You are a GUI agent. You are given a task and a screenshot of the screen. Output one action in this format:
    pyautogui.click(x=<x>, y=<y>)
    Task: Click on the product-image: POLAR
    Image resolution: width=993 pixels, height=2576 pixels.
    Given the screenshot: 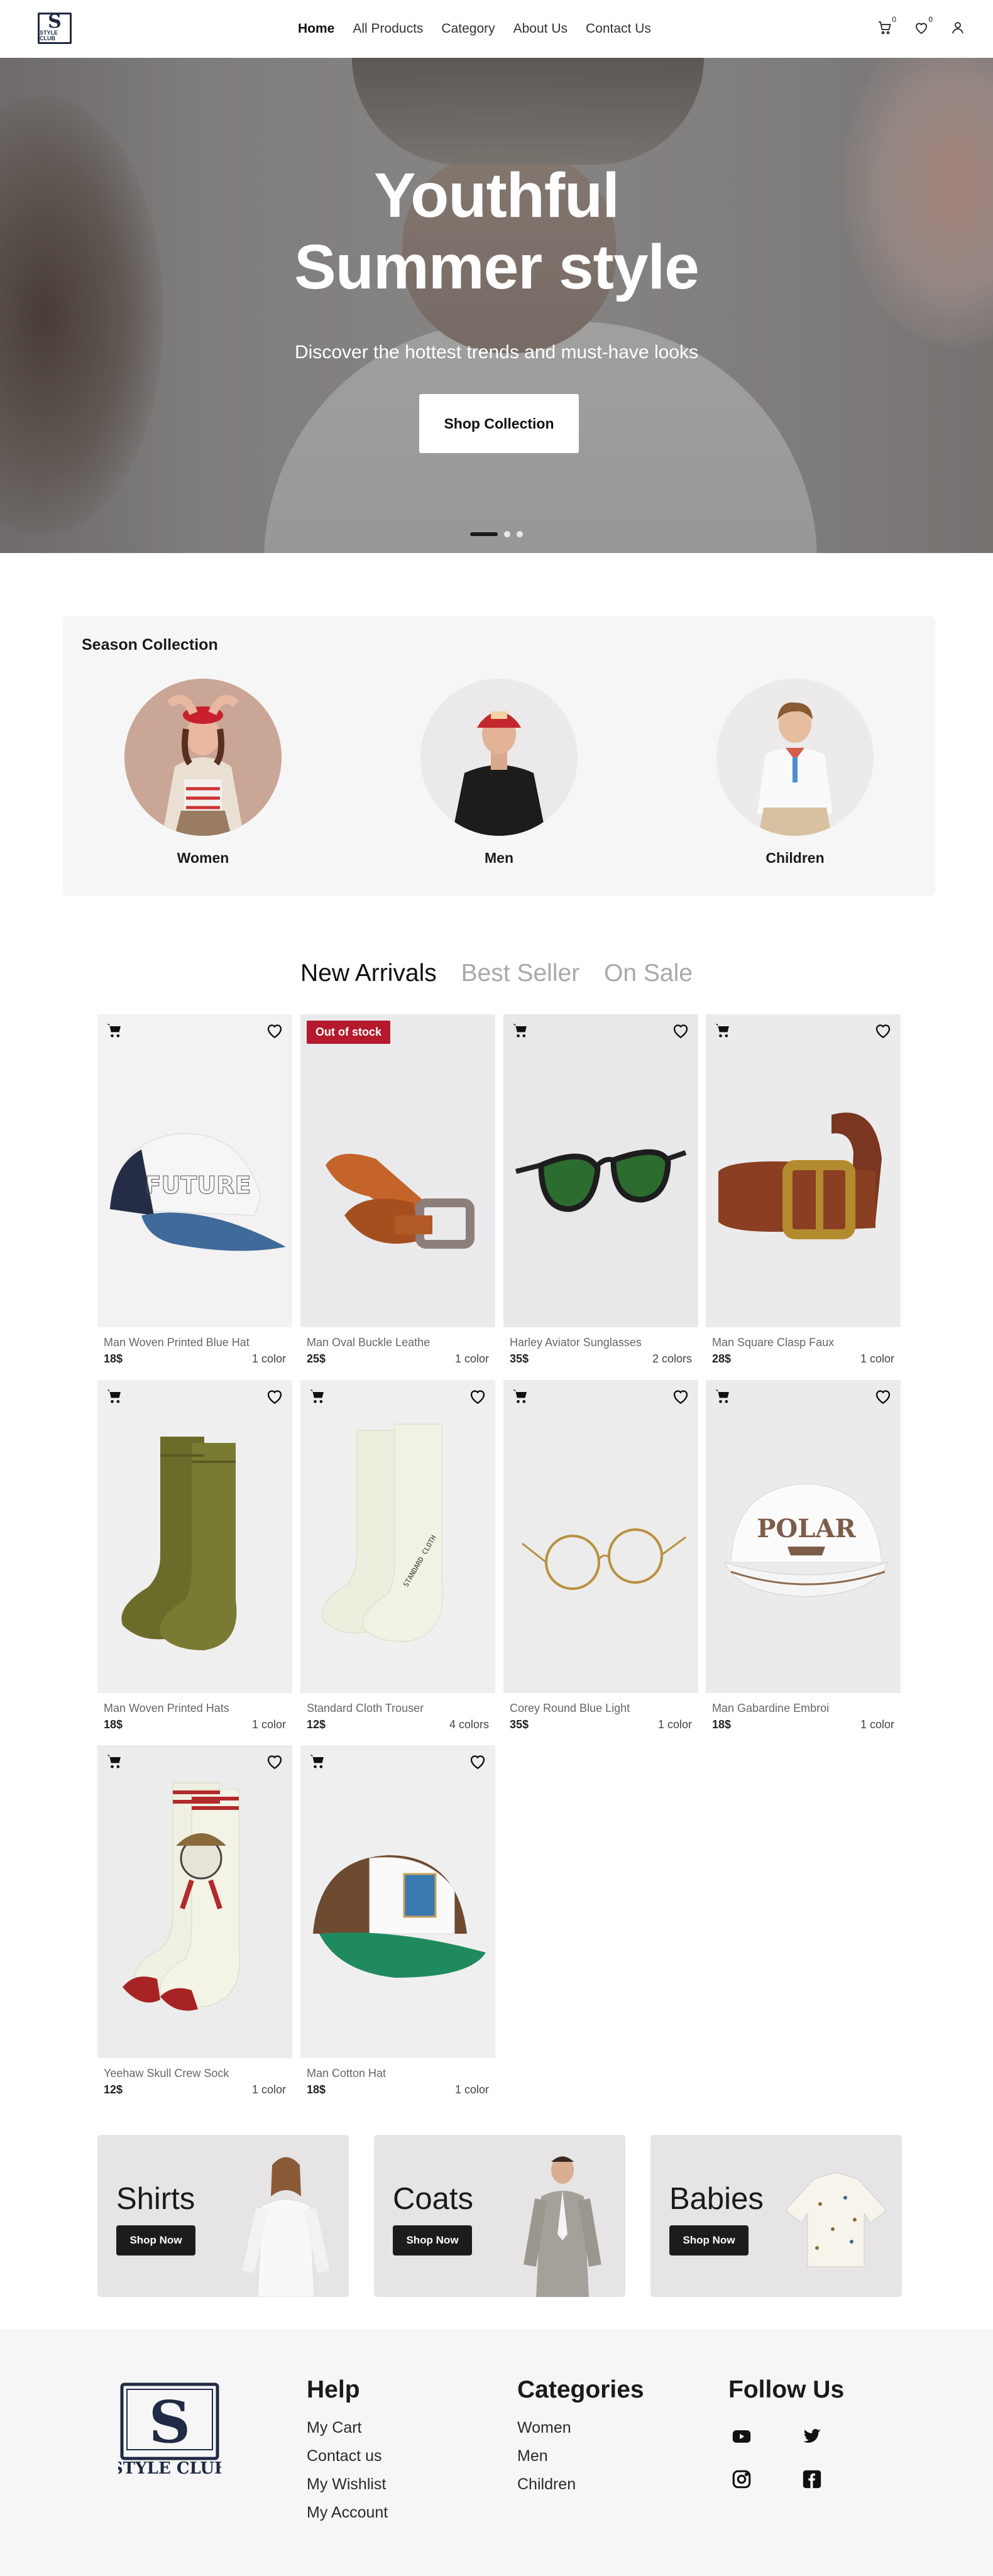 What is the action you would take?
    pyautogui.click(x=803, y=1536)
    